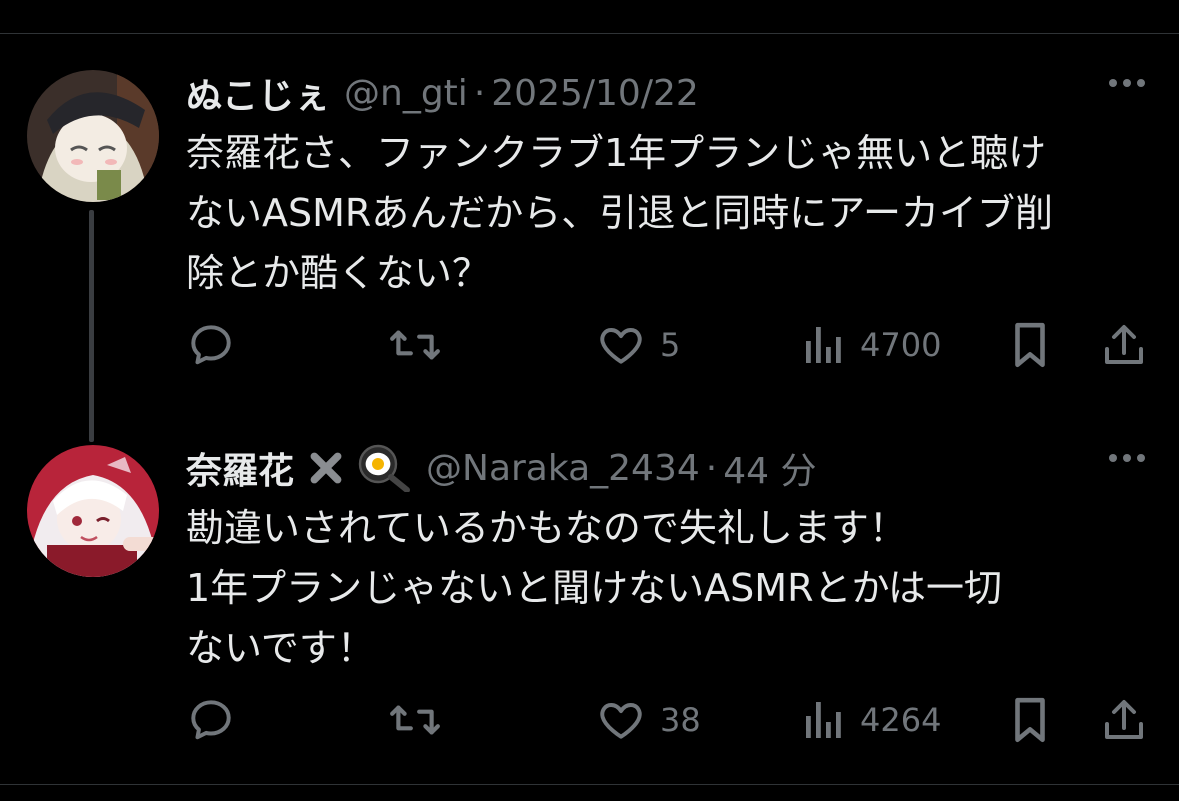 This screenshot has width=1179, height=801. What do you see at coordinates (384, 468) in the screenshot?
I see `frying-pan-egg-icon` at bounding box center [384, 468].